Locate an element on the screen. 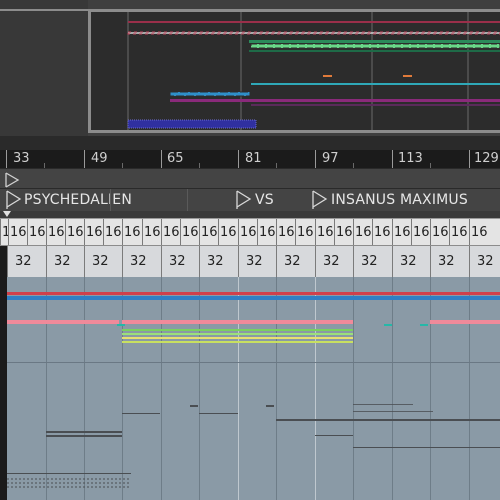  overview-top-line is located at coordinates (44, 10).